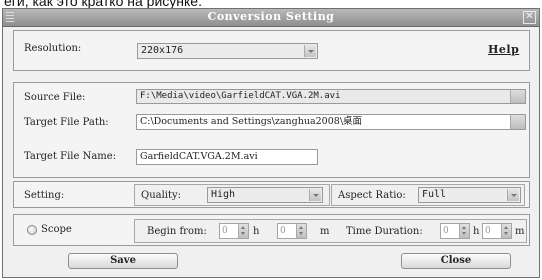  I want to click on aspect-ratio-value: Full, so click(434, 194).